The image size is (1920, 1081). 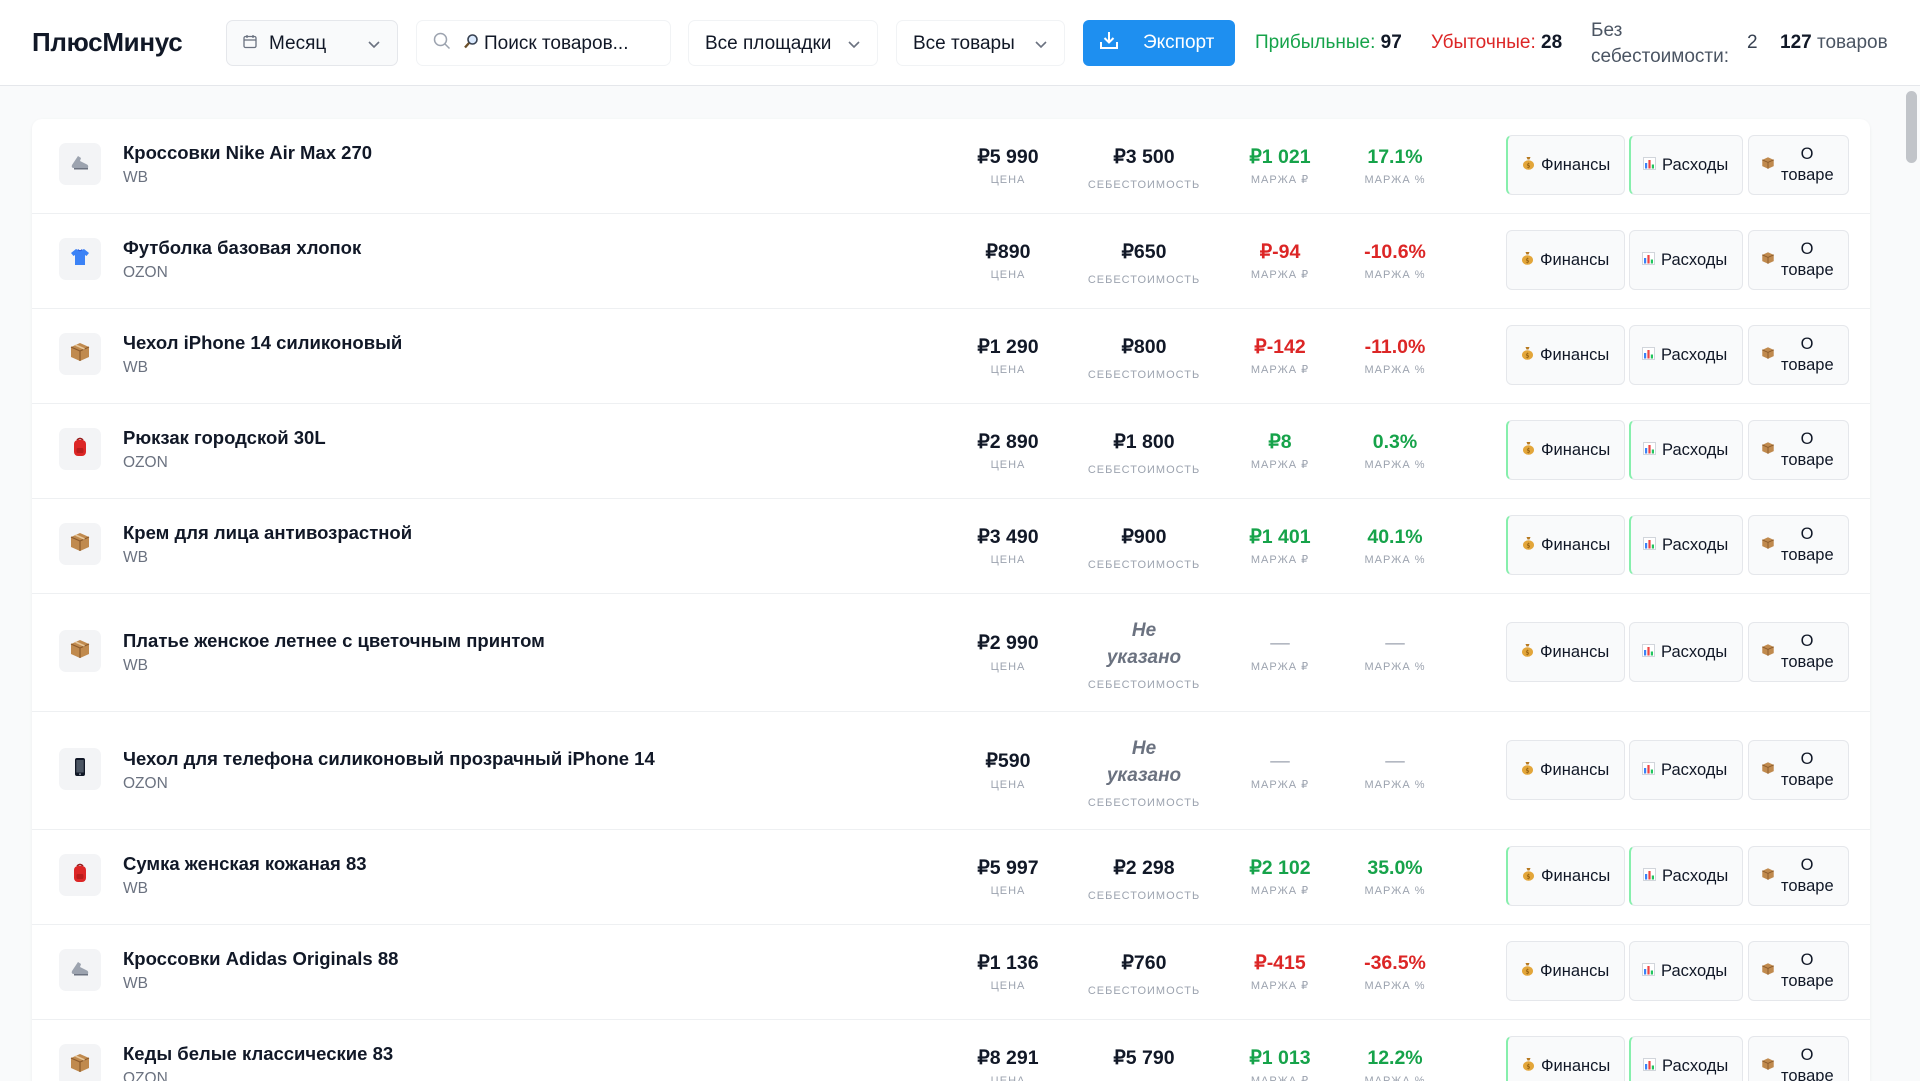 What do you see at coordinates (1328, 43) in the screenshot?
I see `profitable-count: Прибыльные: 97` at bounding box center [1328, 43].